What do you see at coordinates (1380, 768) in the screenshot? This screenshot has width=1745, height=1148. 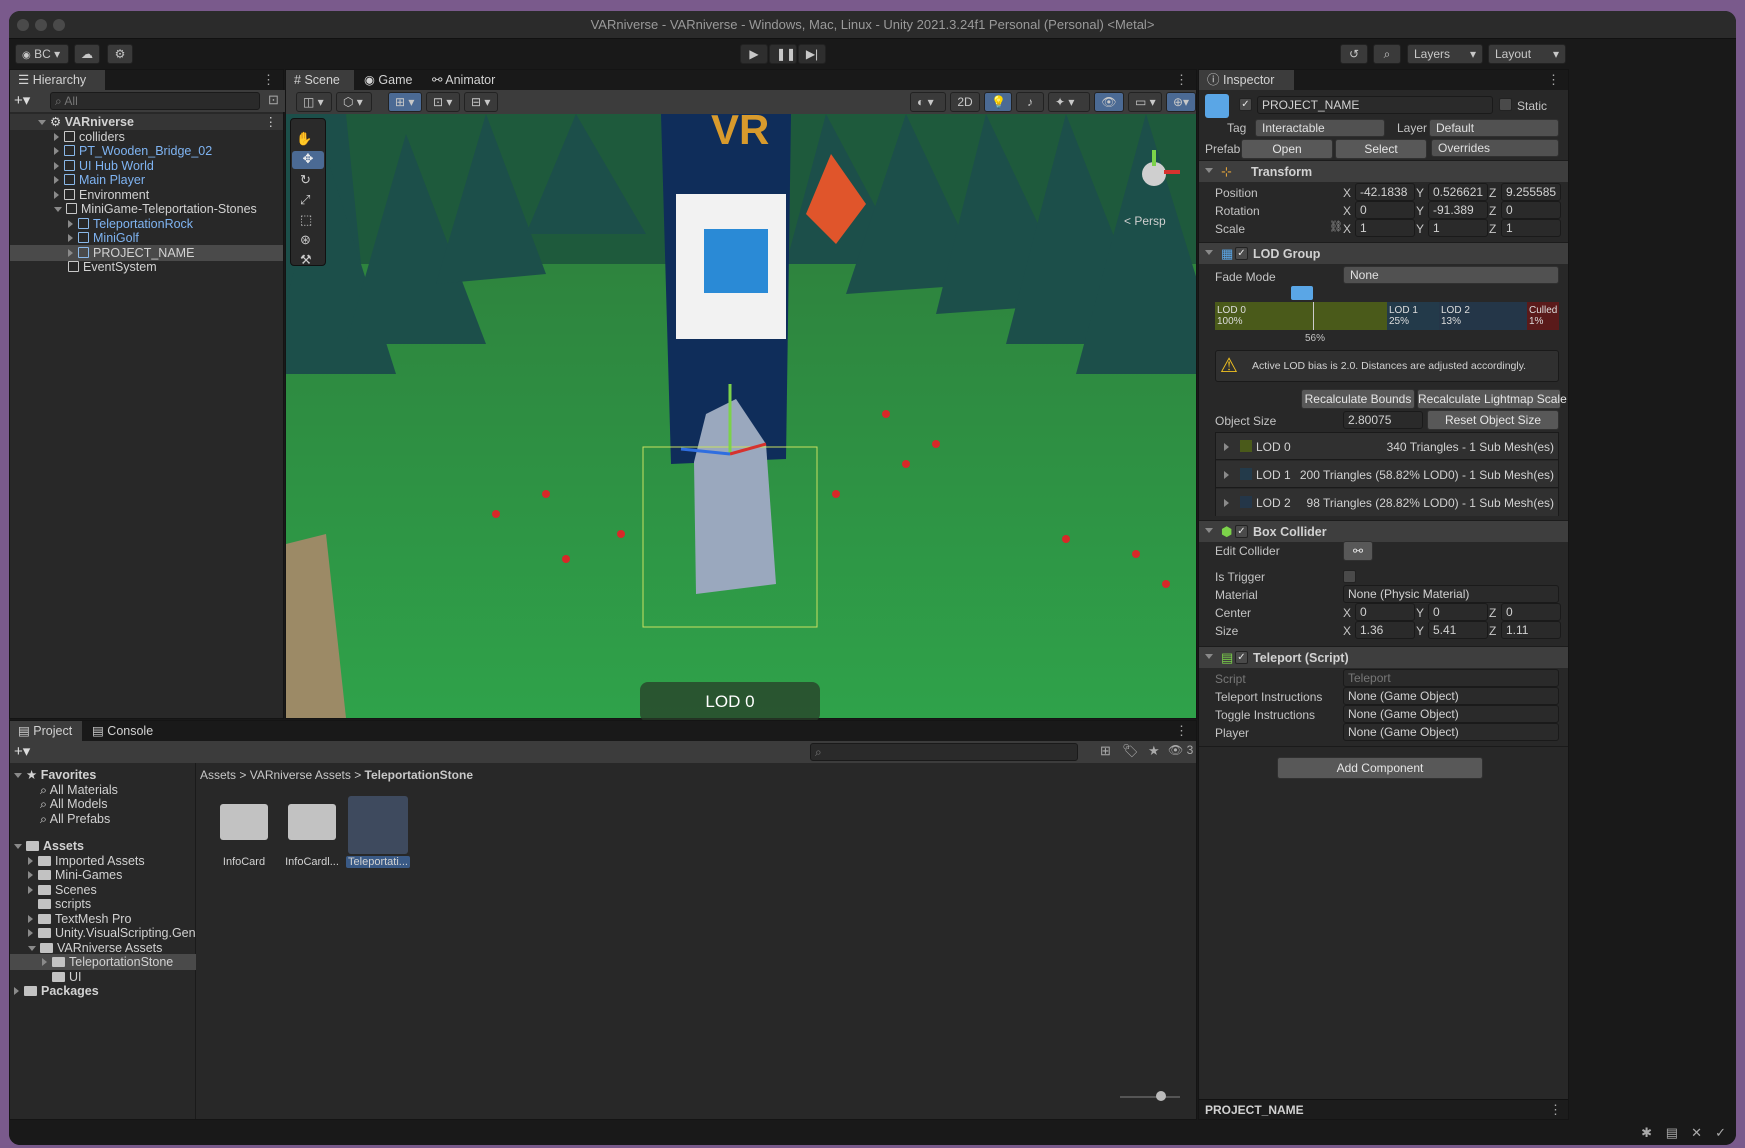 I see `add-component-button: Add Component` at bounding box center [1380, 768].